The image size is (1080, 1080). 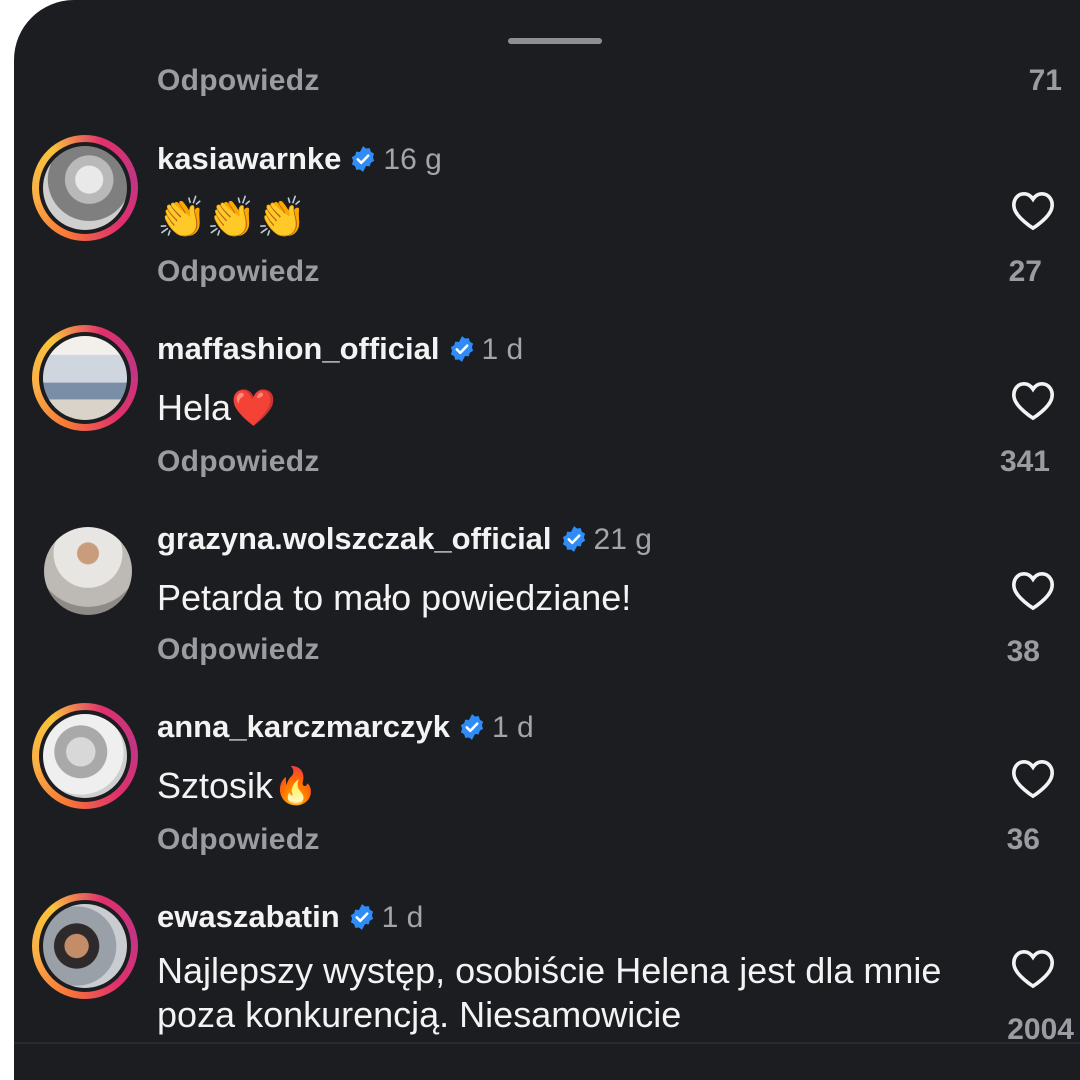 What do you see at coordinates (1023, 839) in the screenshot?
I see `like-count: 36` at bounding box center [1023, 839].